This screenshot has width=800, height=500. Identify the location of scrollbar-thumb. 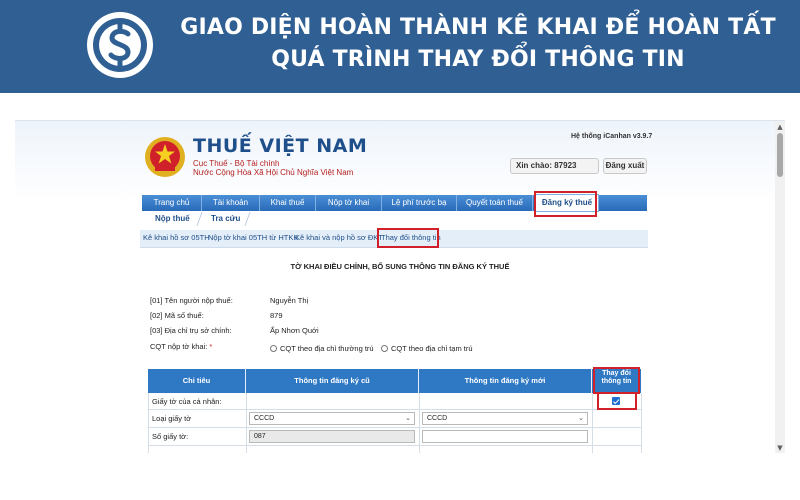
(780, 155).